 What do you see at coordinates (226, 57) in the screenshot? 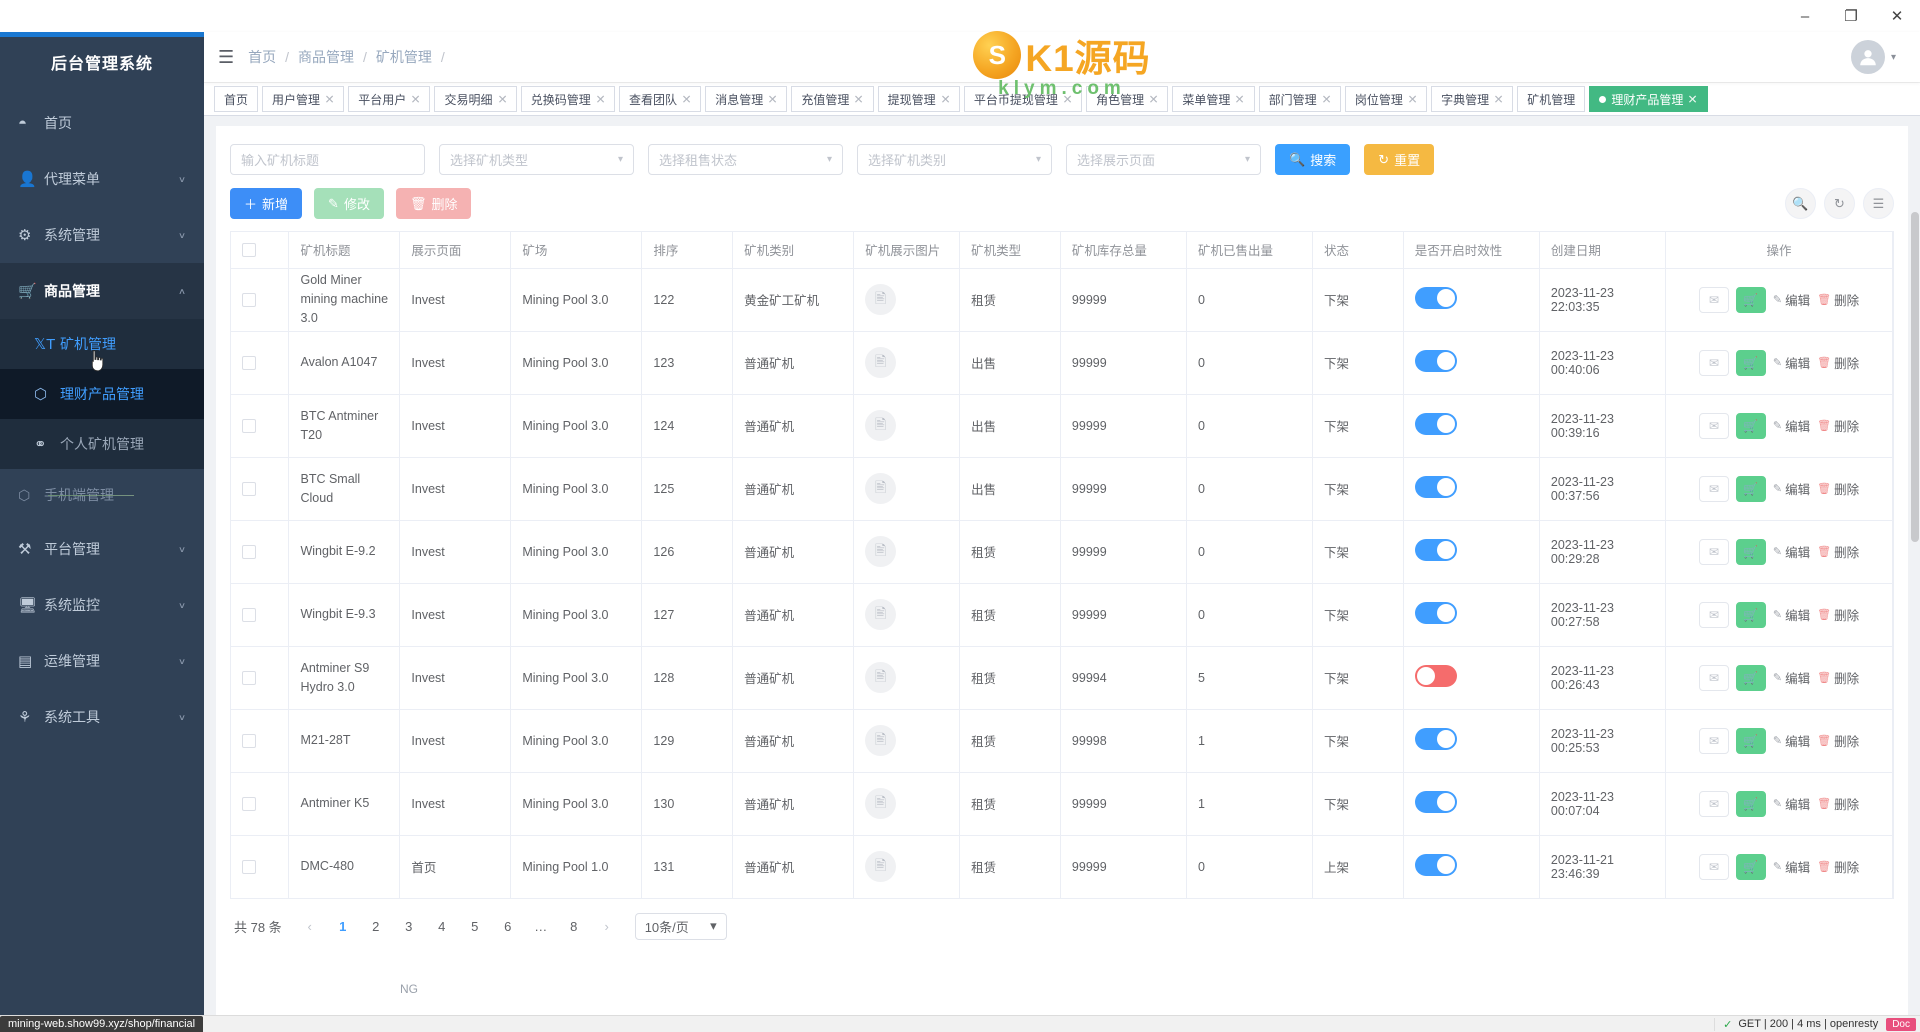
I see `hamburger-icon: ☰` at bounding box center [226, 57].